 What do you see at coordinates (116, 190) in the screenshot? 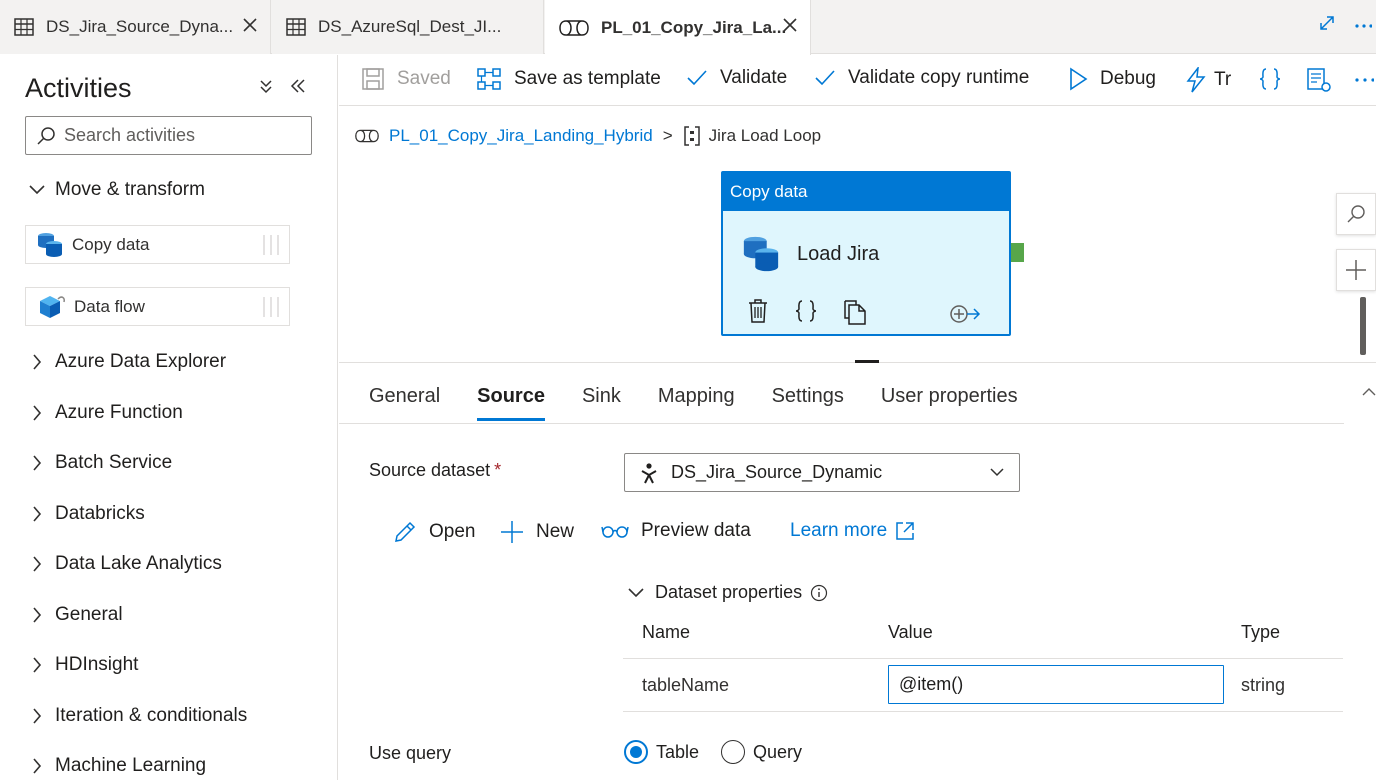
I see `group-move-transform: Move & transform` at bounding box center [116, 190].